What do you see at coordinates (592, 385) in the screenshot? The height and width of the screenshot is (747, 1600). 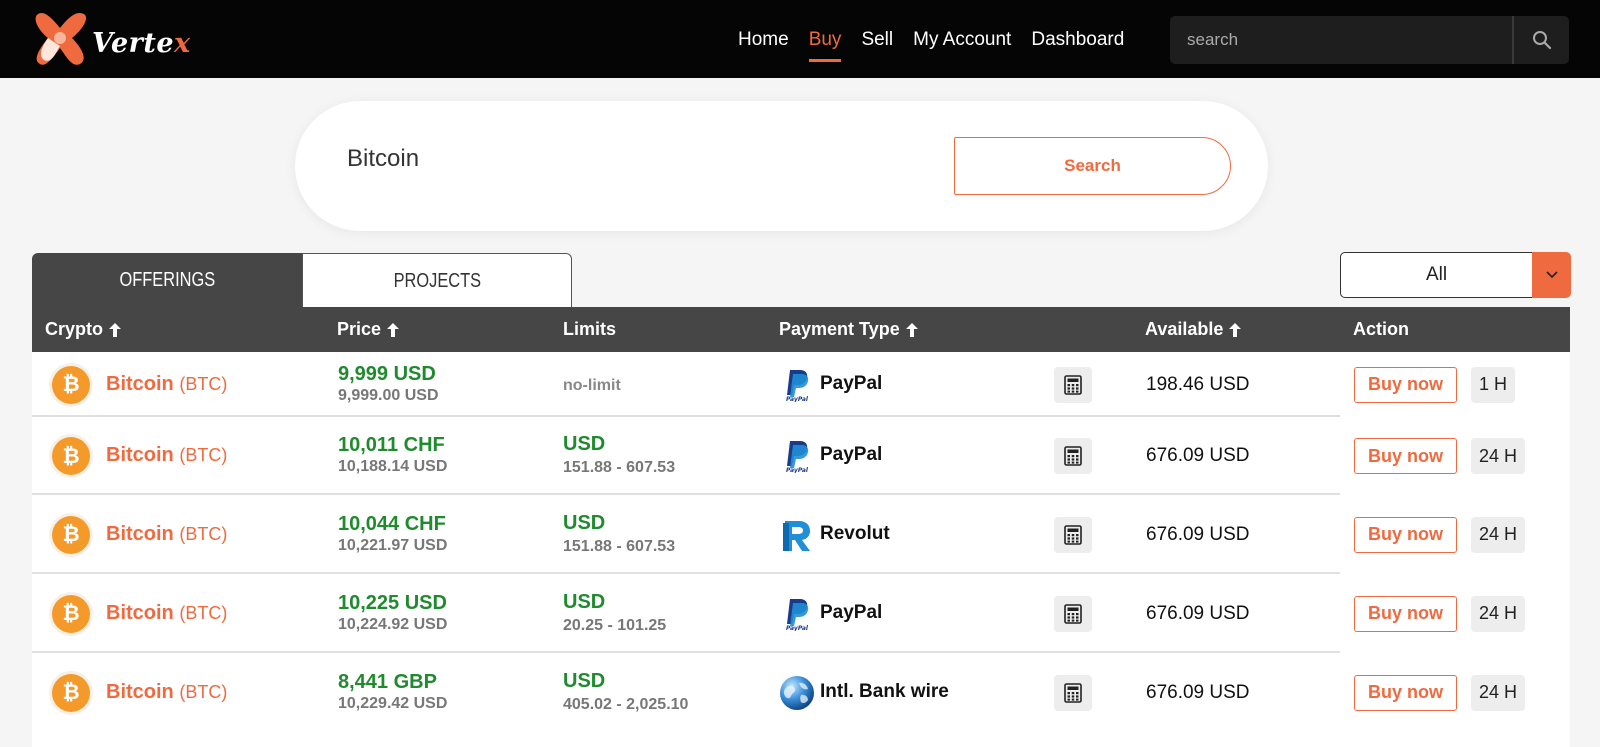 I see `limit-range: no-limit` at bounding box center [592, 385].